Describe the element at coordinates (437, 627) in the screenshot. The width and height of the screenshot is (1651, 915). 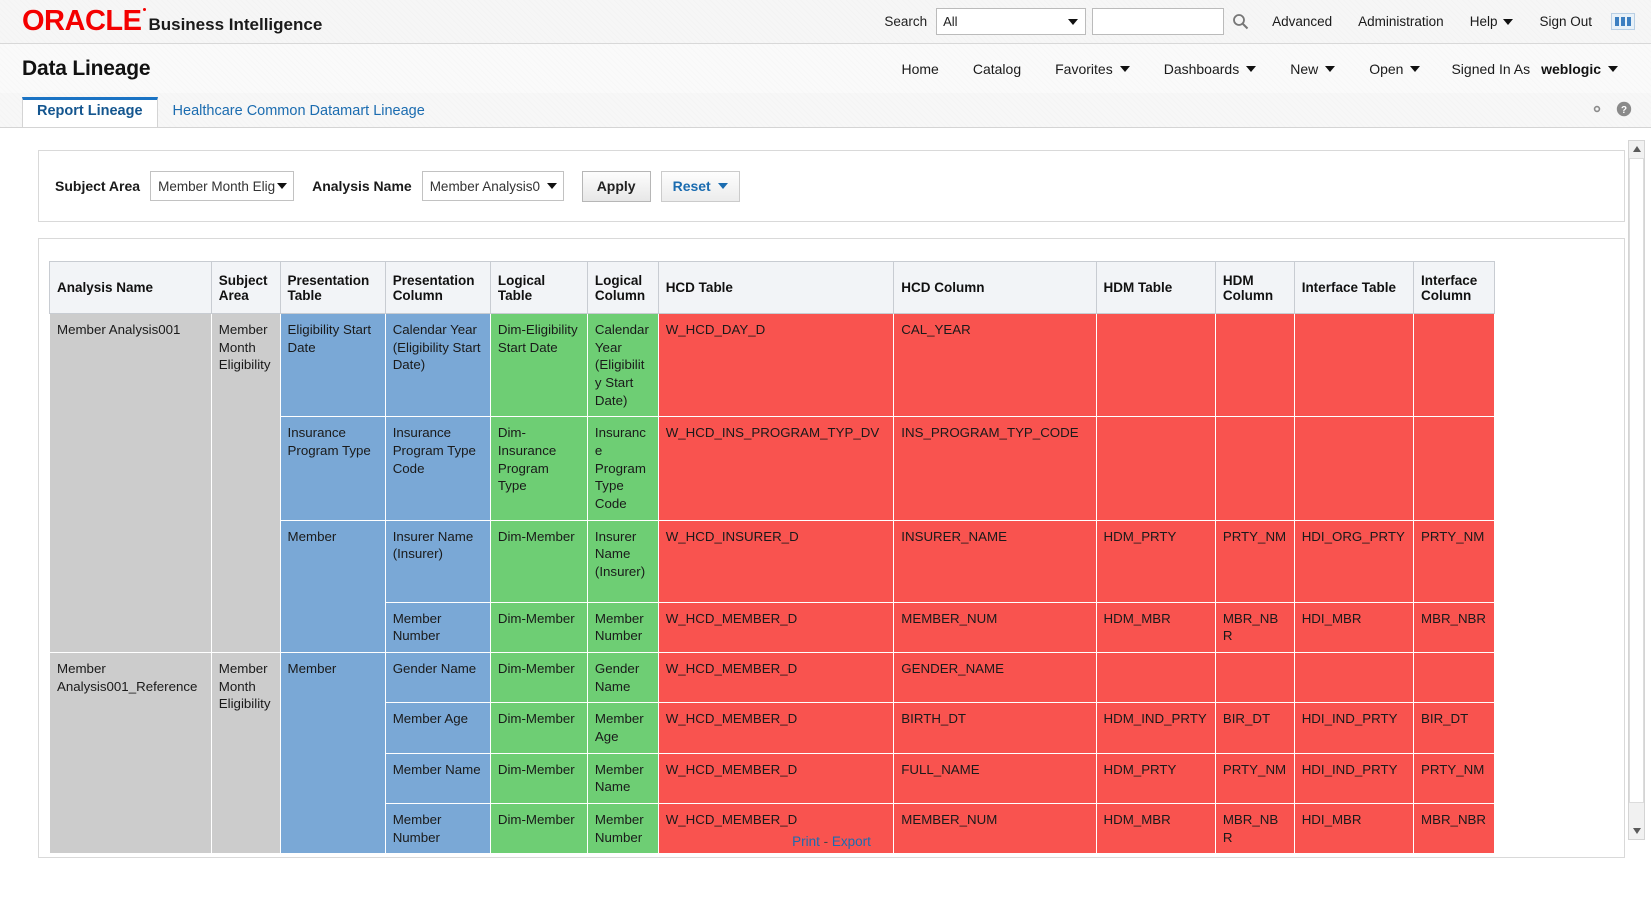
I see `cell-presentation-column: Member Number` at that location.